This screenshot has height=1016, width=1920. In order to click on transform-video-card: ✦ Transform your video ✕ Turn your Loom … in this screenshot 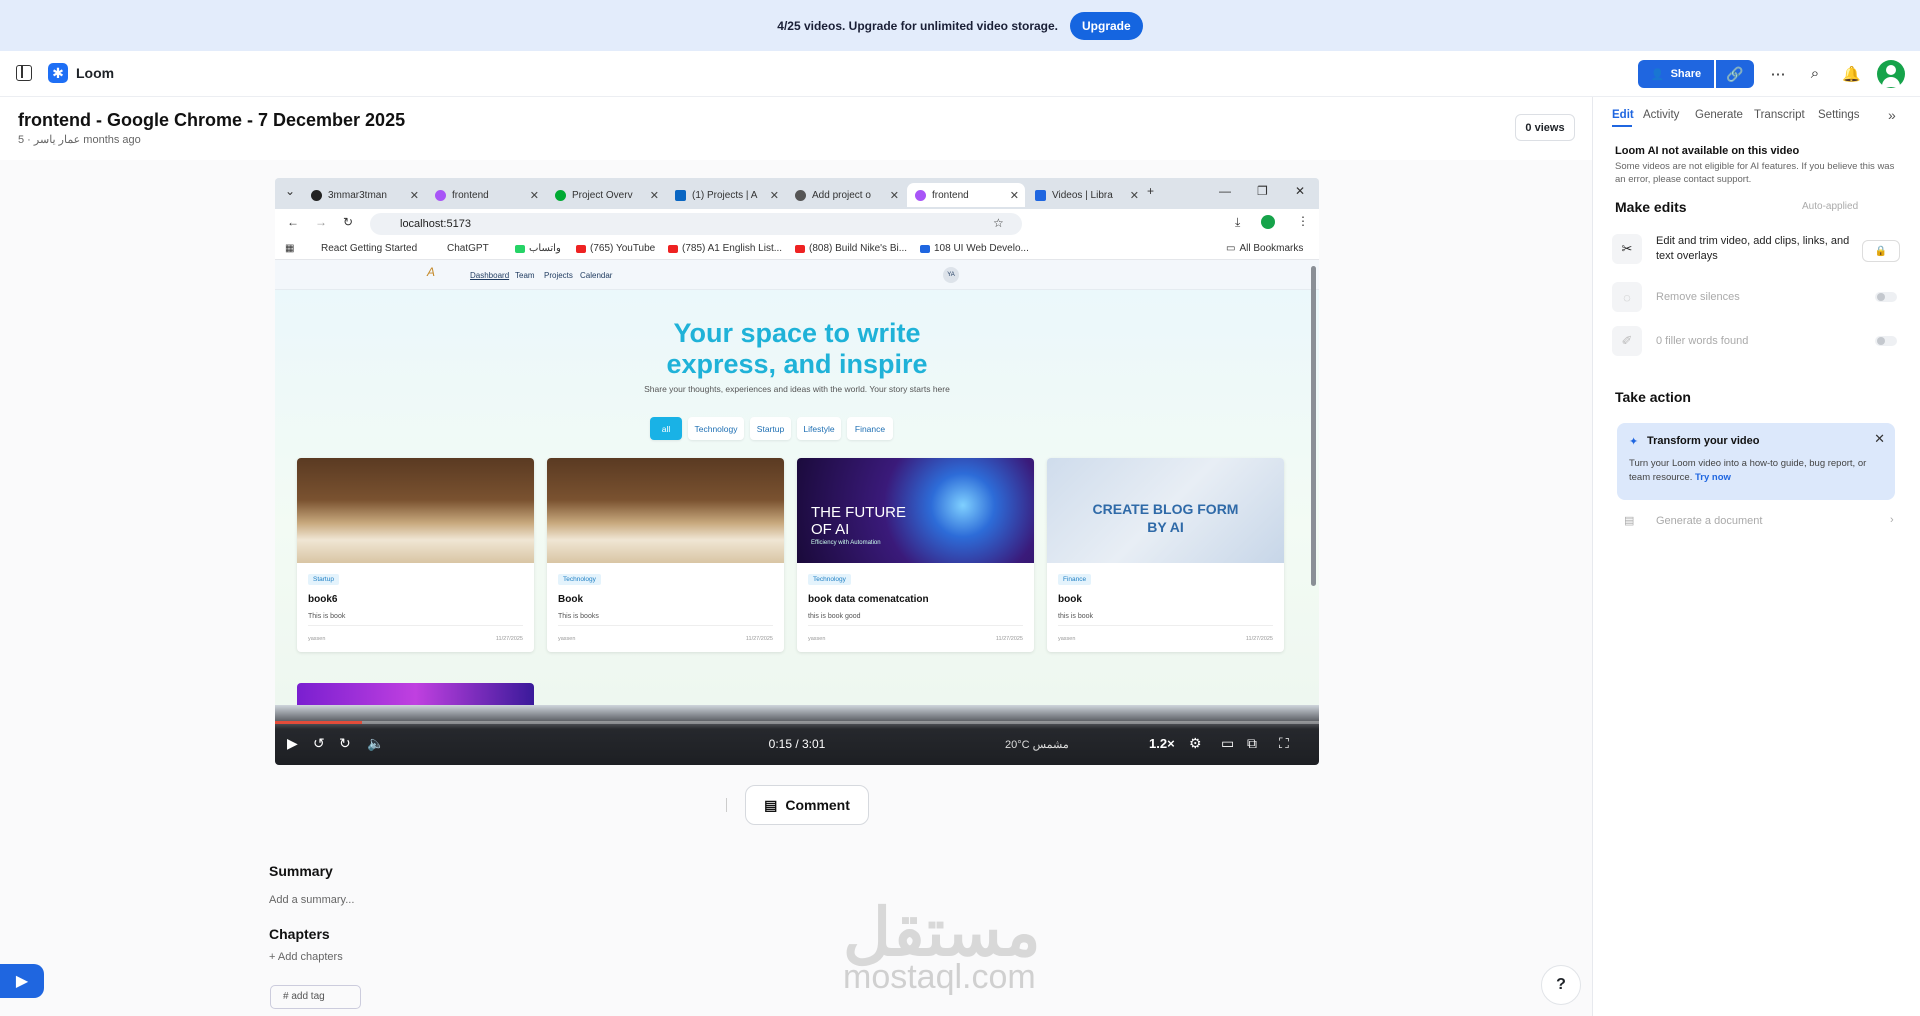, I will do `click(1756, 461)`.